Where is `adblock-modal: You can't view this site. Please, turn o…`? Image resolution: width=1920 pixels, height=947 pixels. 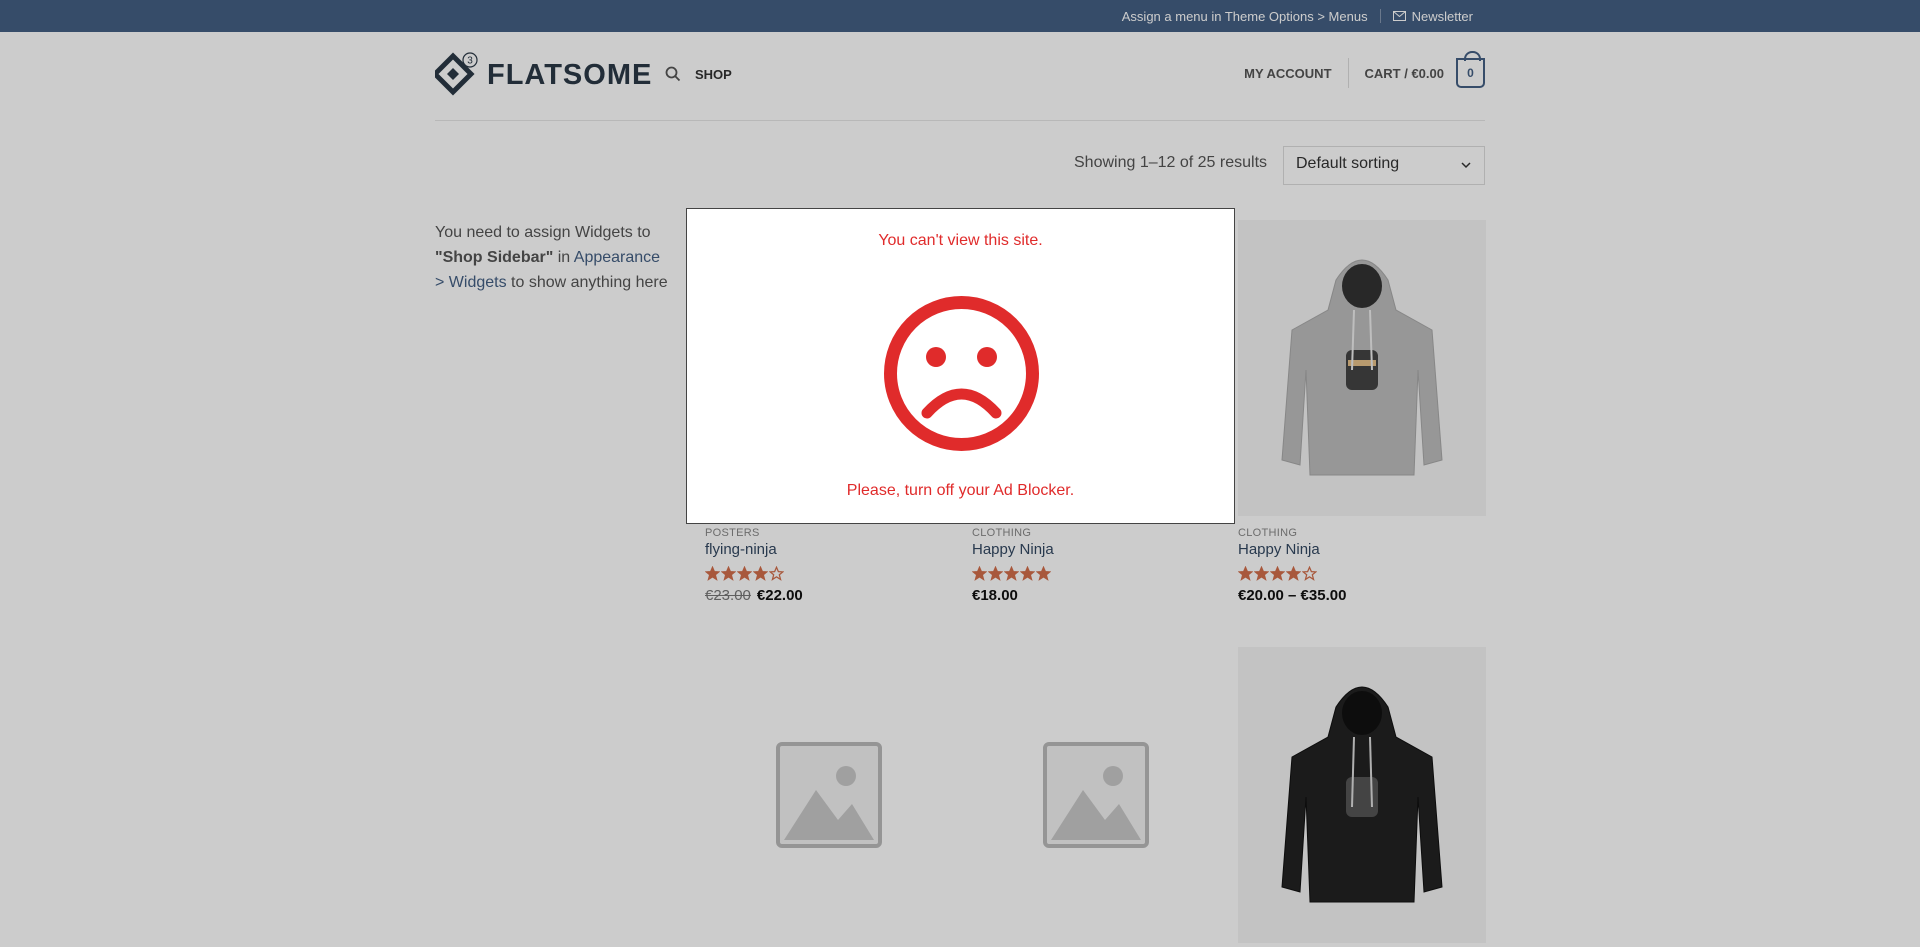
adblock-modal: You can't view this site. Please, turn o… is located at coordinates (960, 366).